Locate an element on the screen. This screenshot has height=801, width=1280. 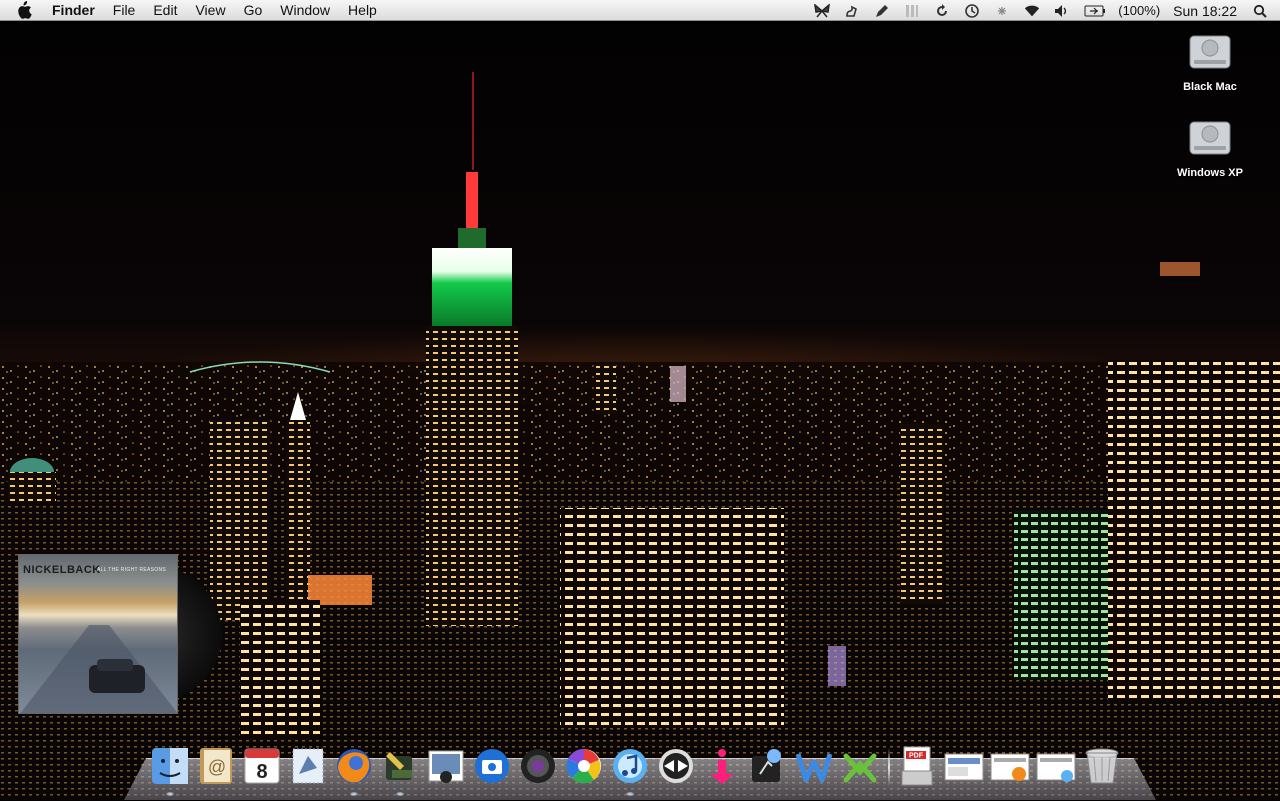
info-i-icon is located at coordinates (722, 766).